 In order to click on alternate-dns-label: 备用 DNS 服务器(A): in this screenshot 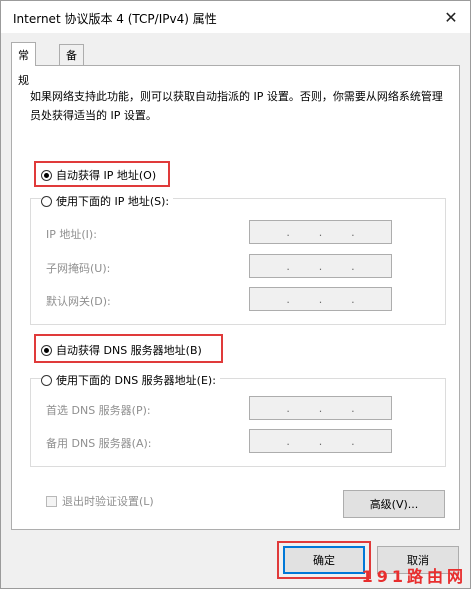, I will do `click(99, 443)`.